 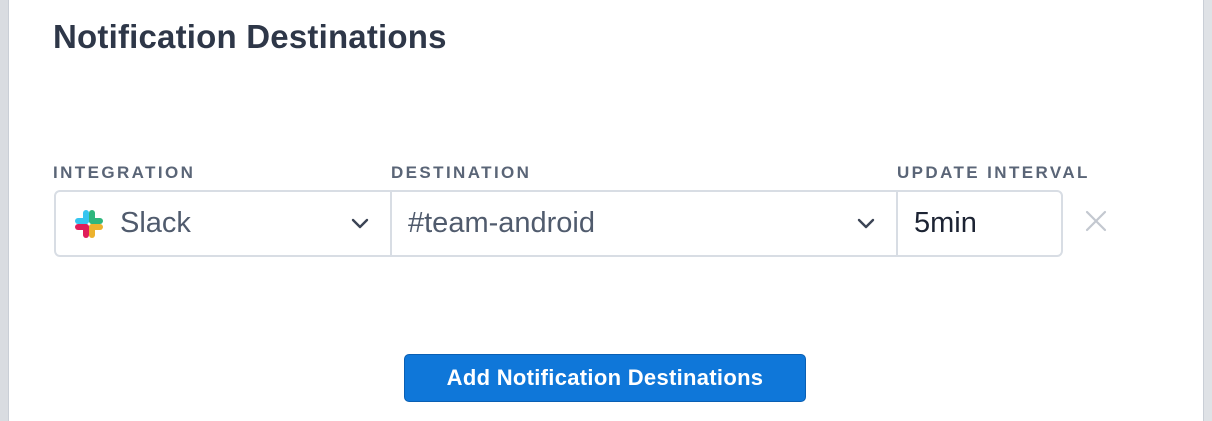 I want to click on destination-select: #team-android, so click(x=645, y=223).